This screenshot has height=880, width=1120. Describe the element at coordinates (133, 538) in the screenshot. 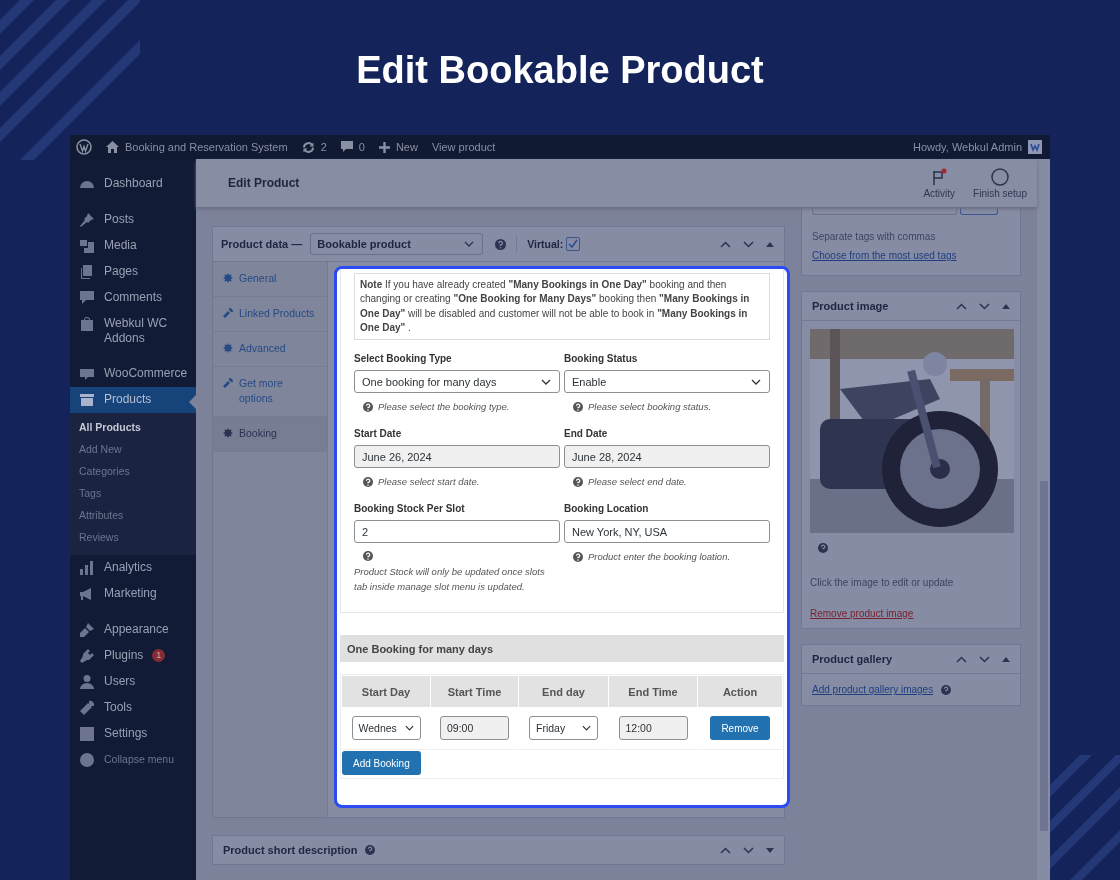

I see `submenu-item: Reviews` at that location.